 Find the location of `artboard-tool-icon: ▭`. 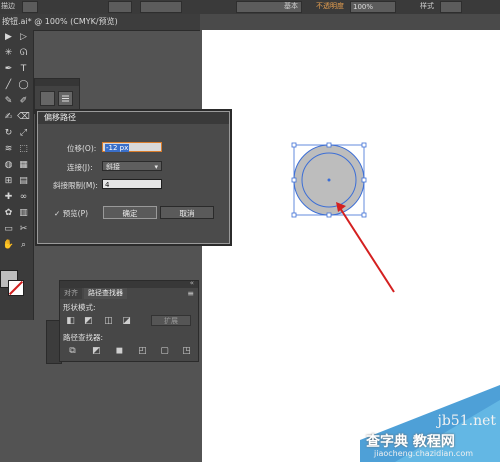

artboard-tool-icon: ▭ is located at coordinates (8, 229).